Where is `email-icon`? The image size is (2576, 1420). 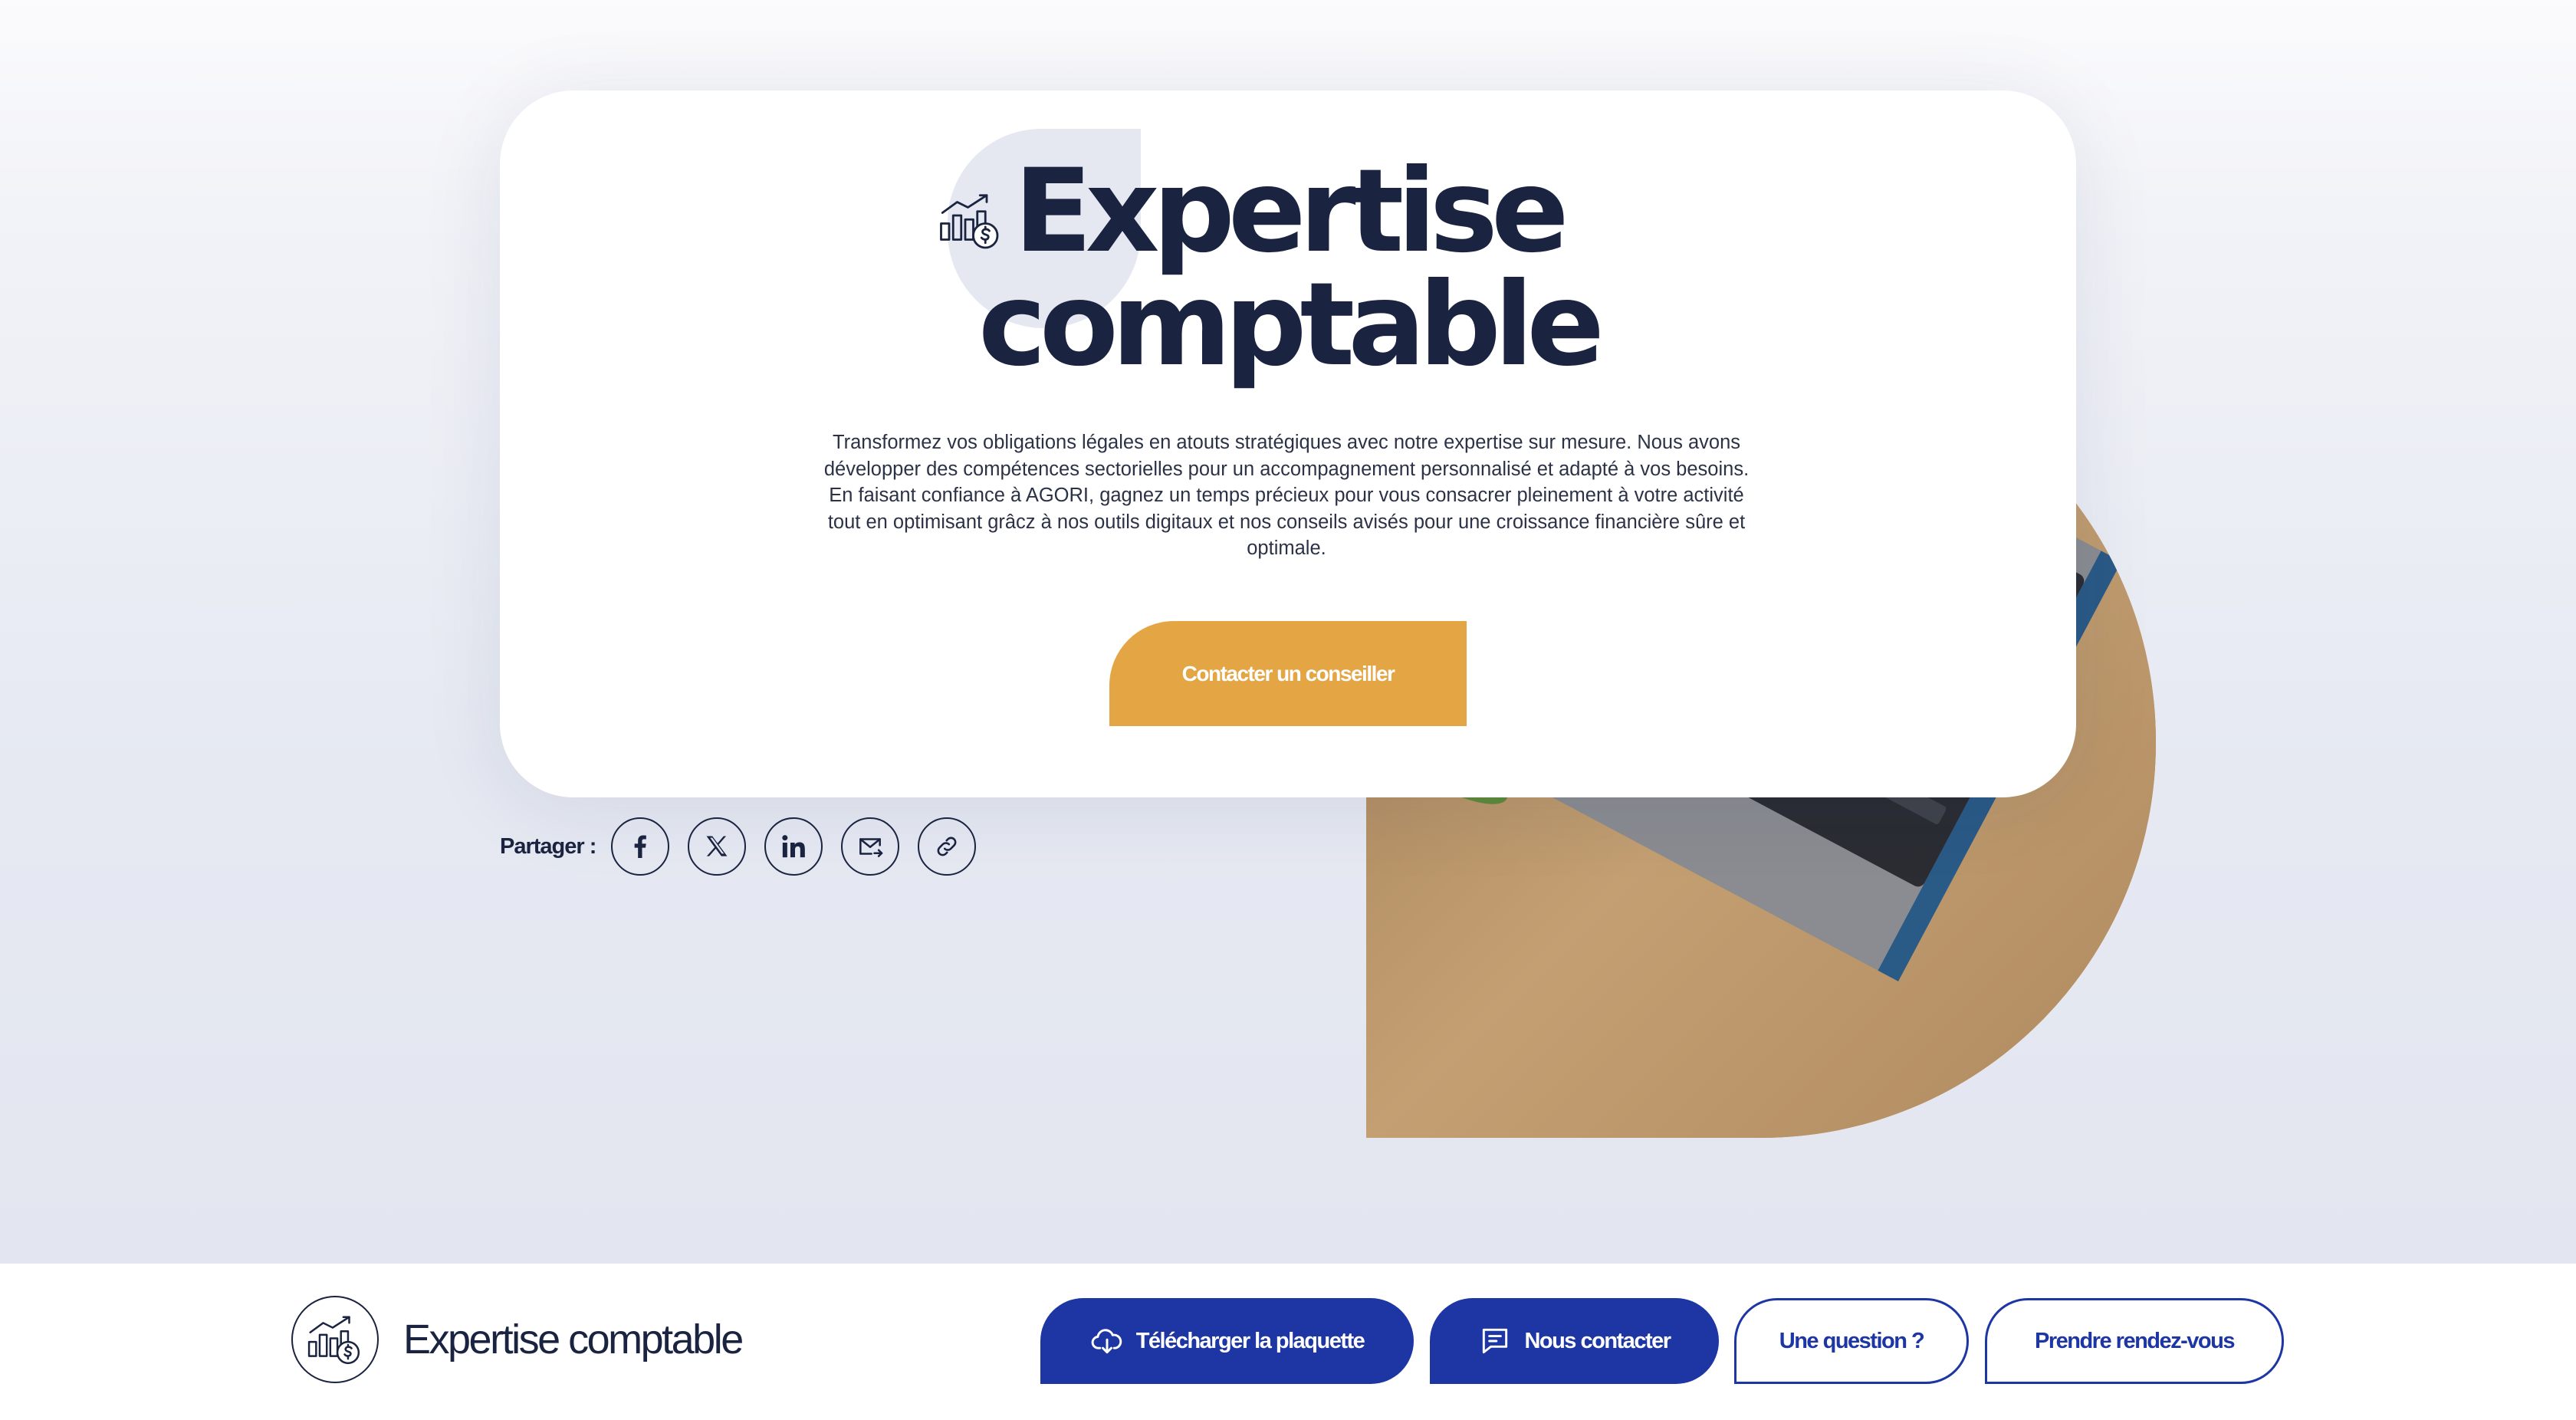 email-icon is located at coordinates (871, 848).